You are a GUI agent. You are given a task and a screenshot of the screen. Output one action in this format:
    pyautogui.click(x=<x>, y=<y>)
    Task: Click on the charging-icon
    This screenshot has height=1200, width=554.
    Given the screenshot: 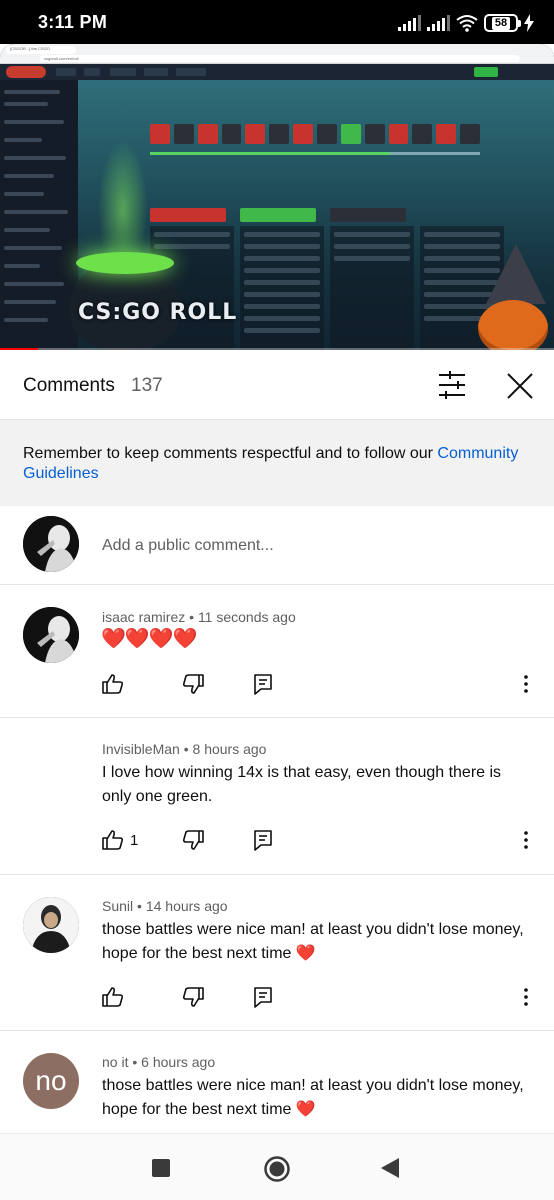 What is the action you would take?
    pyautogui.click(x=529, y=23)
    